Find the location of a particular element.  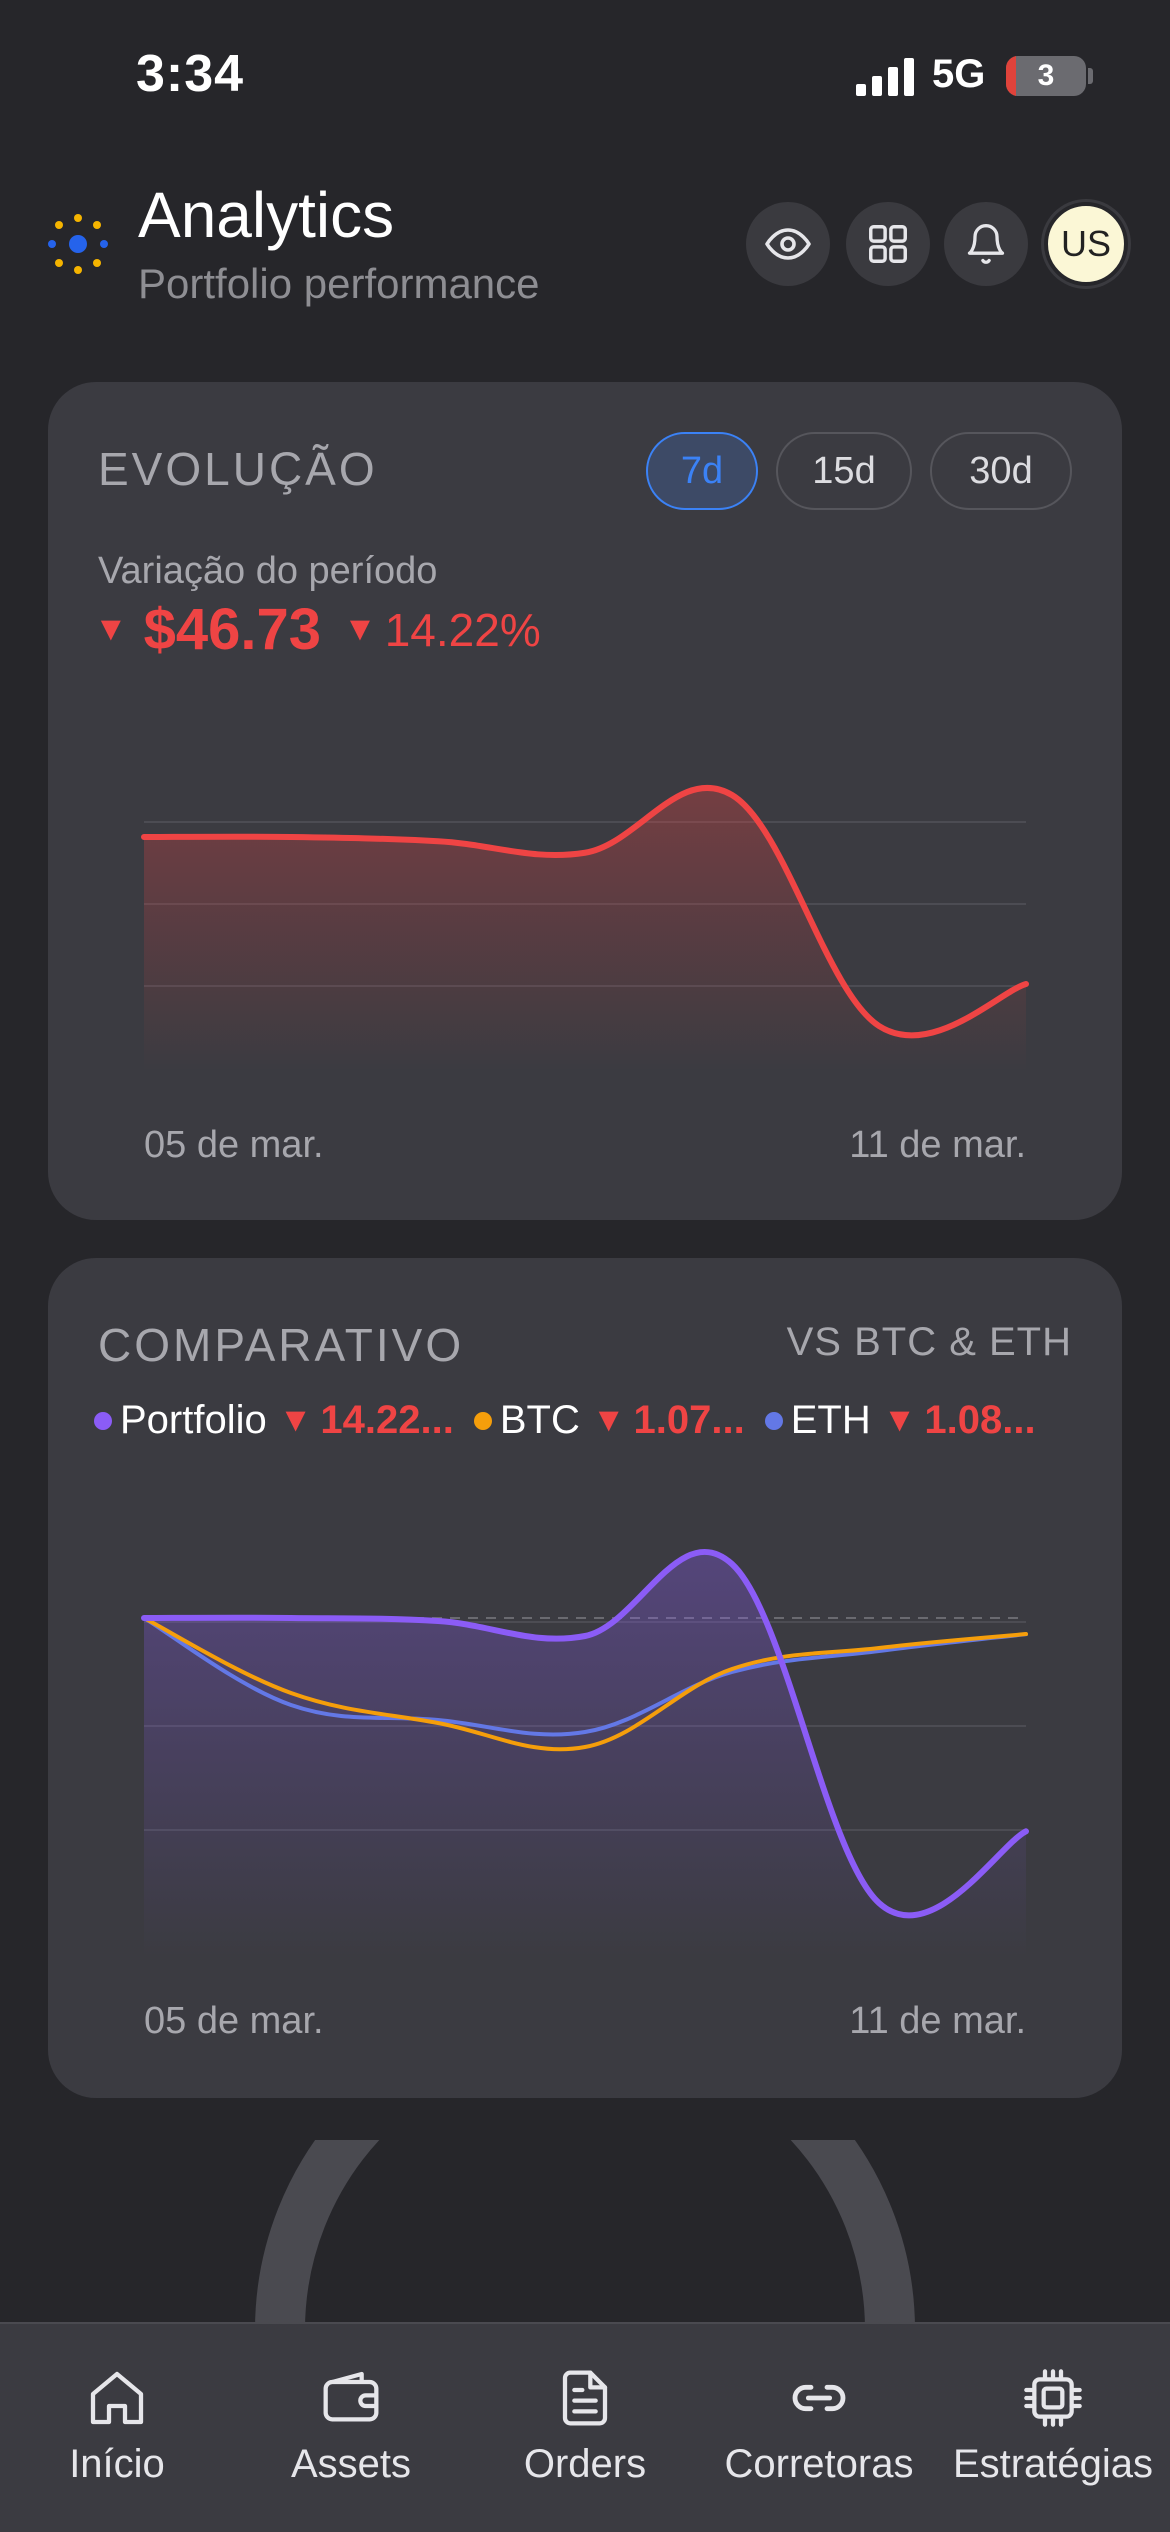

comparison-chart is located at coordinates (585, 1753).